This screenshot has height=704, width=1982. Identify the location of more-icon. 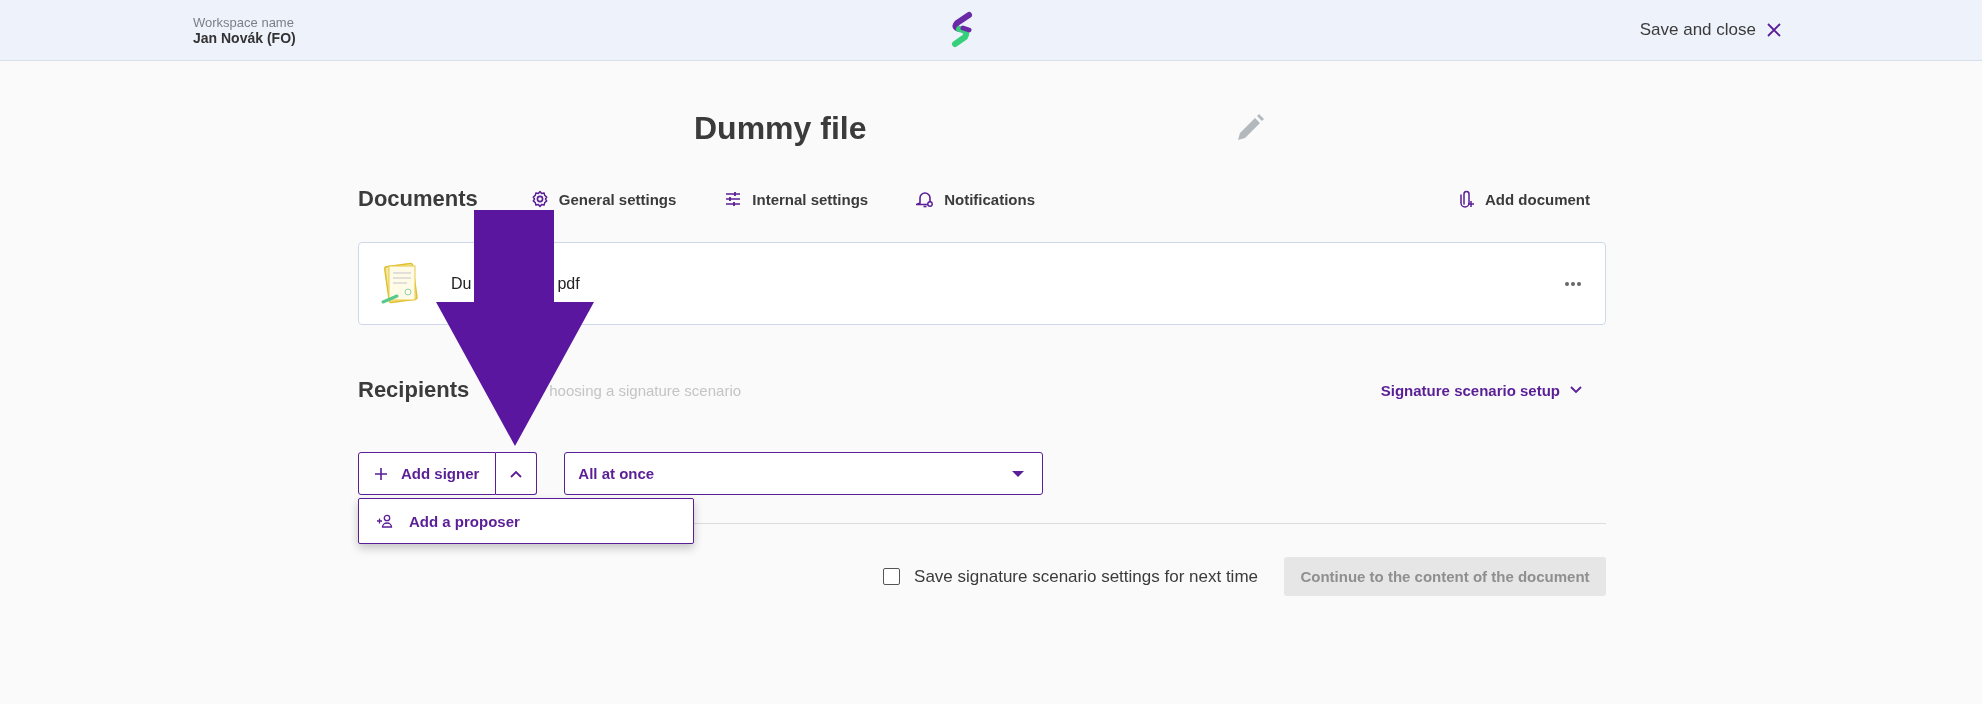
(1573, 283).